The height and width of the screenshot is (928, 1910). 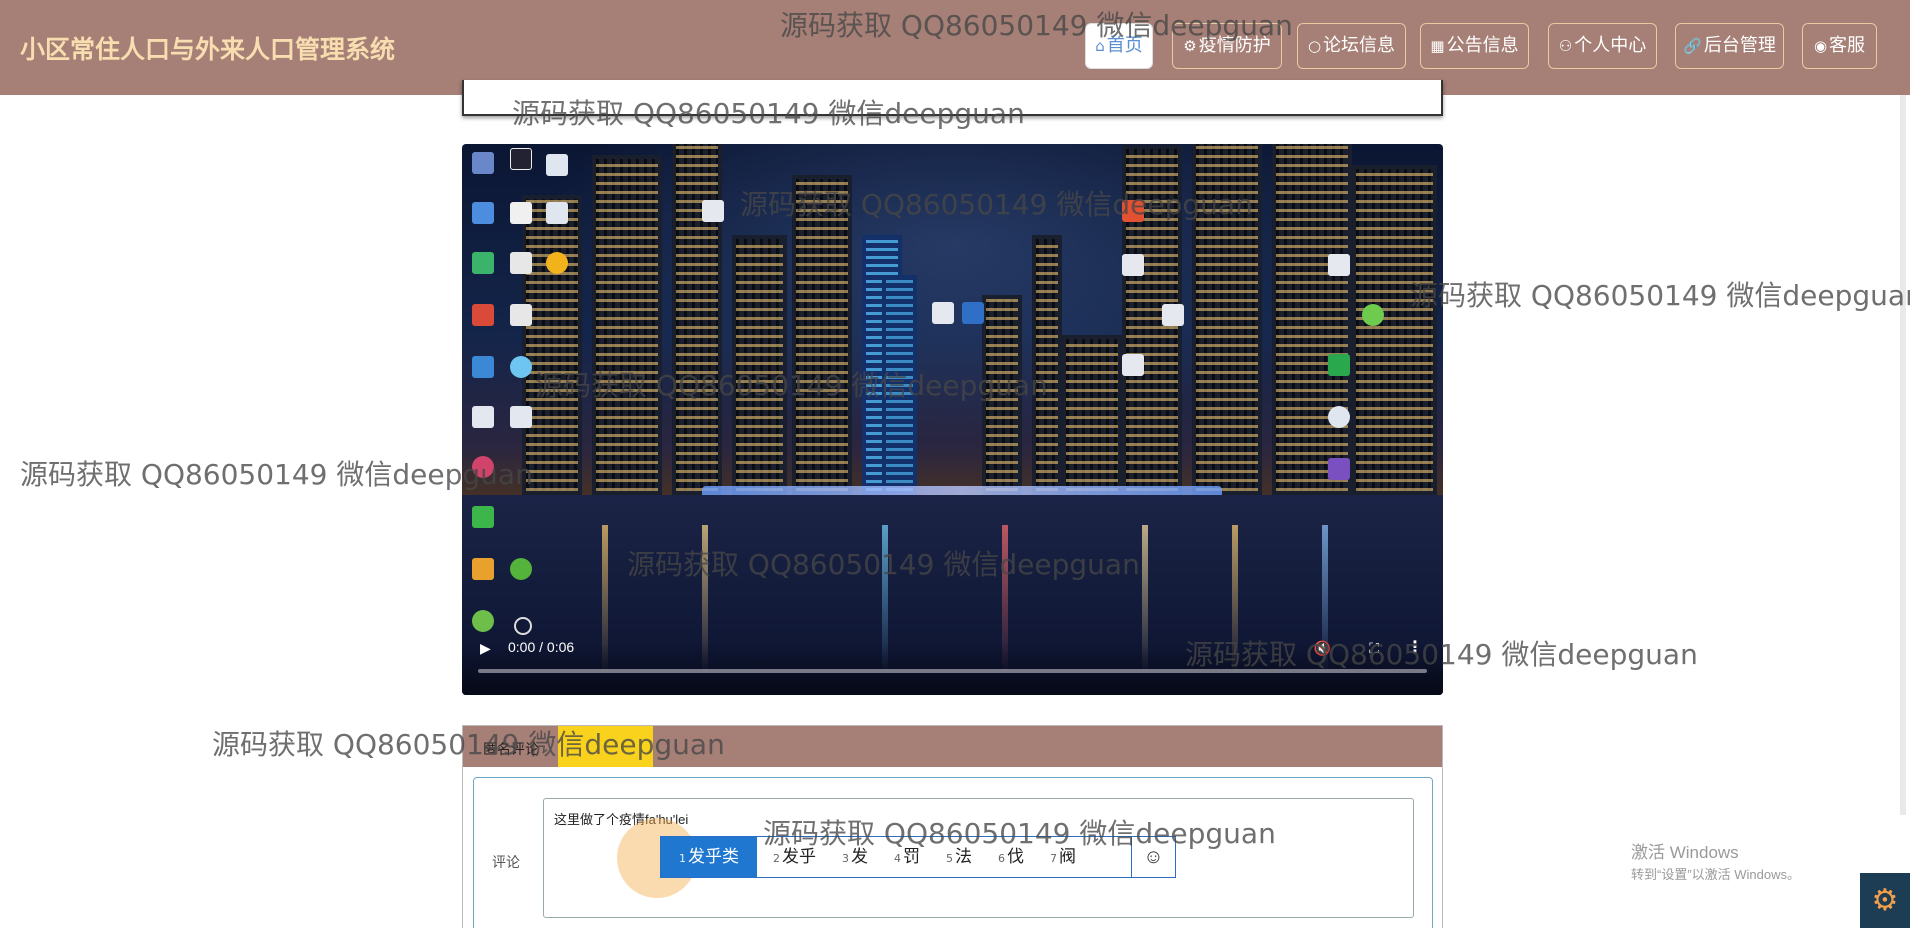 What do you see at coordinates (1903, 455) in the screenshot?
I see `page-scrollbar` at bounding box center [1903, 455].